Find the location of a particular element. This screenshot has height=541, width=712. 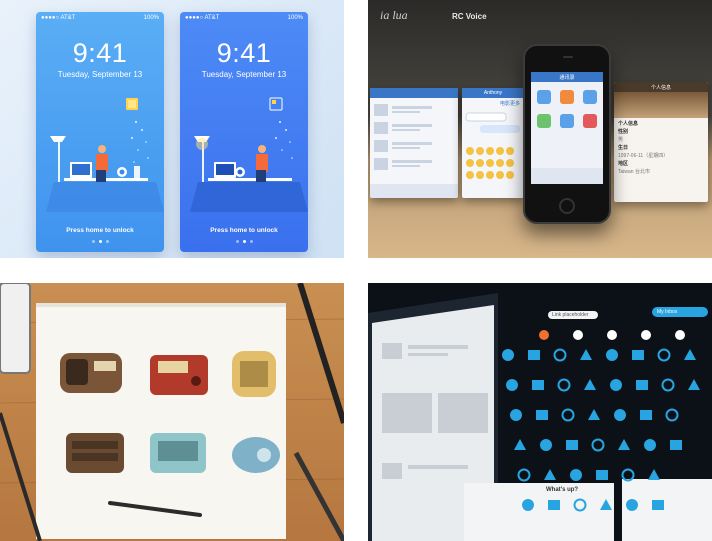

unlock-hint: Press home to unlock is located at coordinates (100, 230).